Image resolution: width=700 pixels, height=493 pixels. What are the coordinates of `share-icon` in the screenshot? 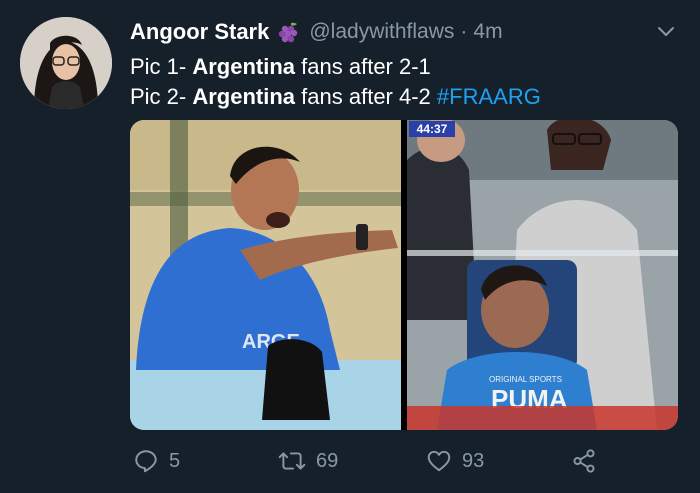 It's located at (584, 461).